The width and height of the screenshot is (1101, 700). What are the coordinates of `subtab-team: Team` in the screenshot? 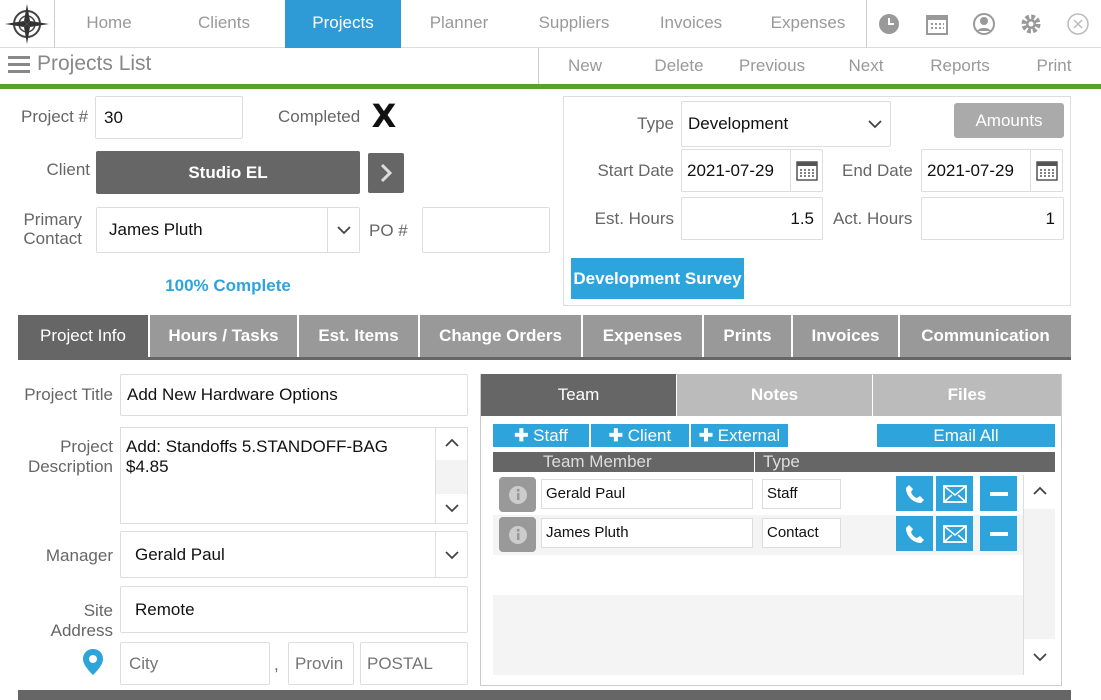 It's located at (578, 395).